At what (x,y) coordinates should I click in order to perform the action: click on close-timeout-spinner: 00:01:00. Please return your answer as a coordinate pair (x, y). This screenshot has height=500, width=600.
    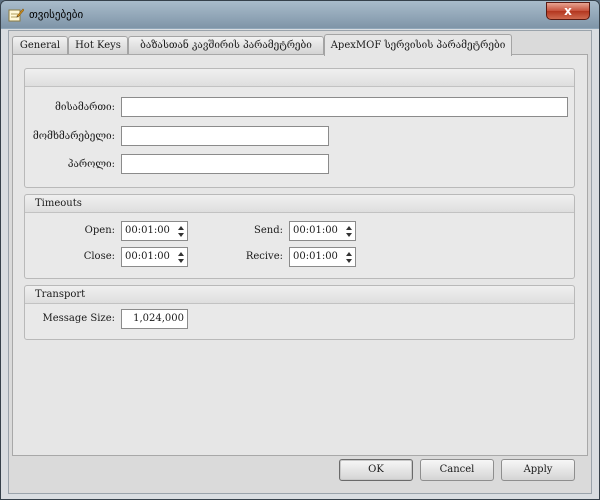
    Looking at the image, I should click on (154, 257).